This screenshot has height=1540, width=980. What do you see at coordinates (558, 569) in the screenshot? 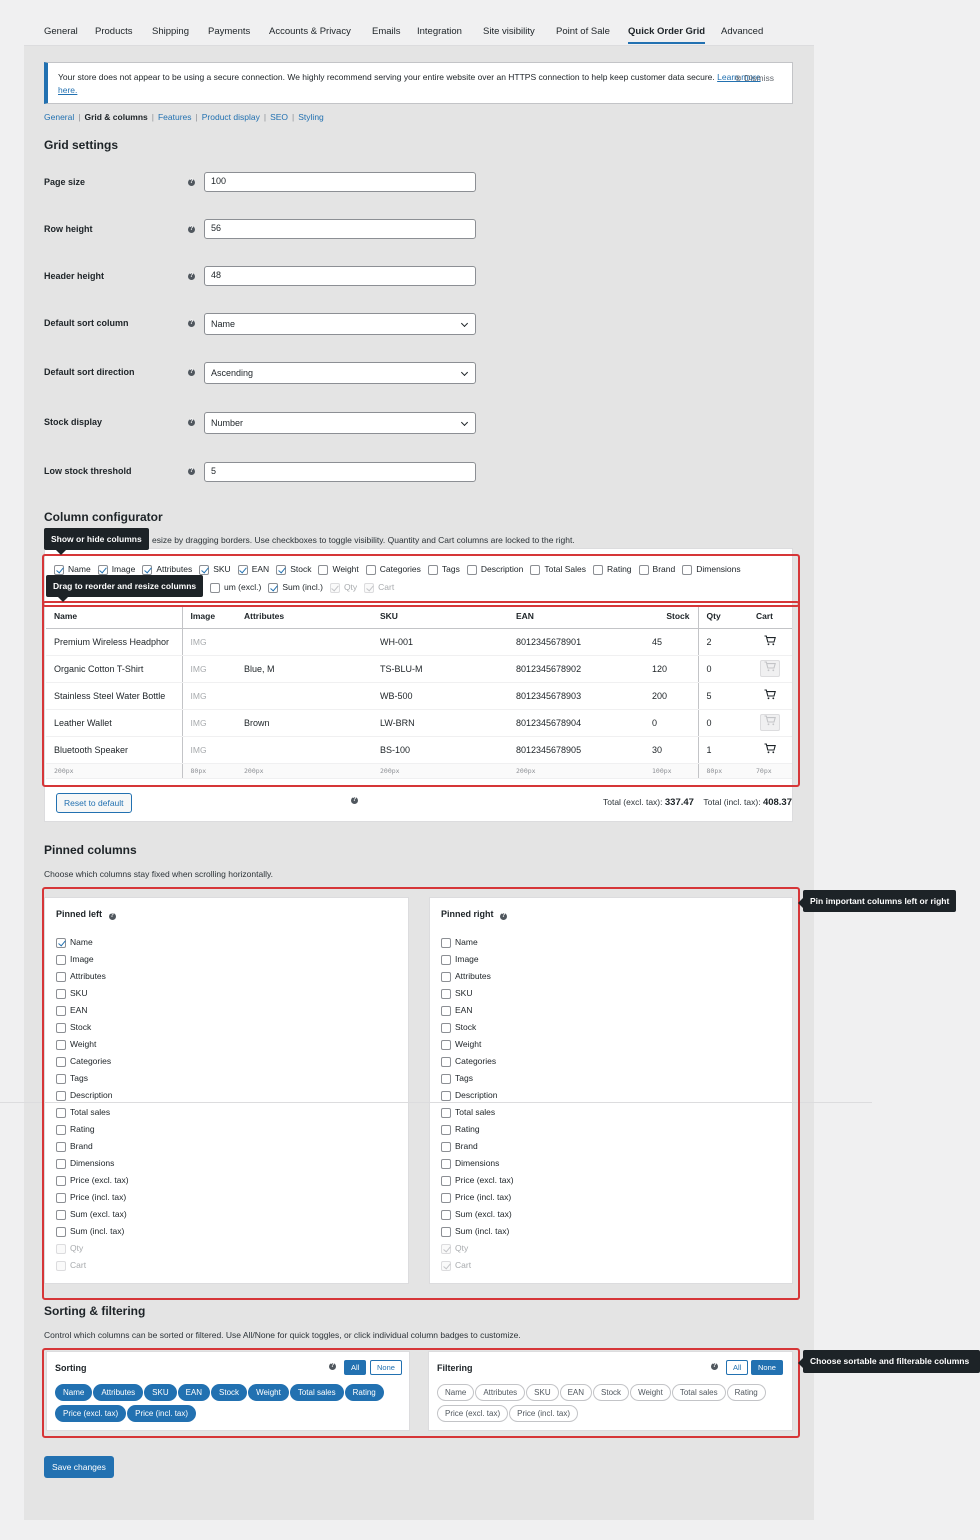
I see `visibility-item: Total Sales` at bounding box center [558, 569].